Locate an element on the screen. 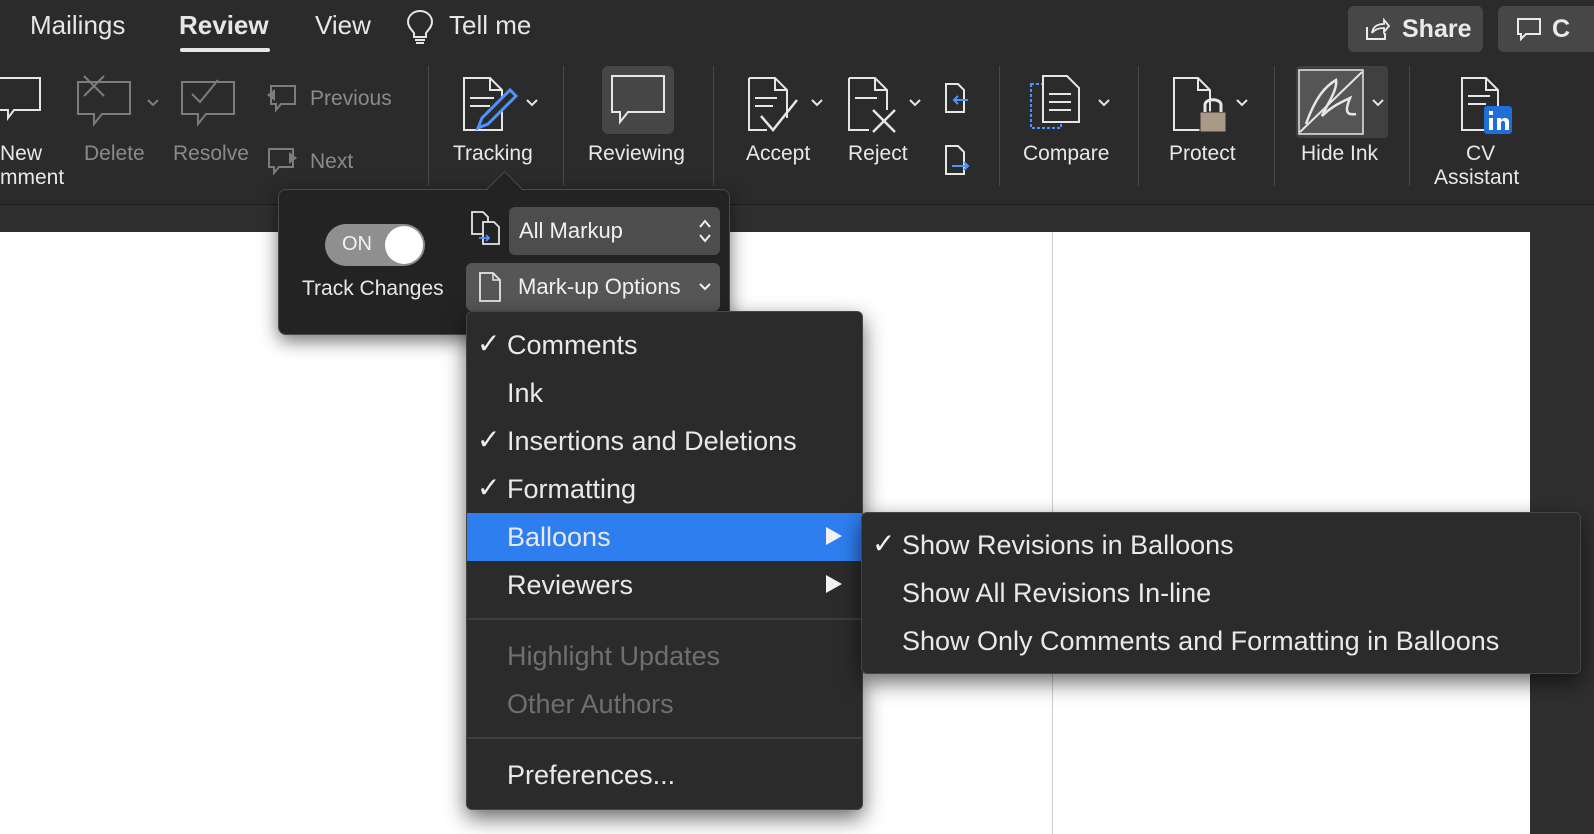 The width and height of the screenshot is (1594, 834). toggle-state-text: ON is located at coordinates (357, 244).